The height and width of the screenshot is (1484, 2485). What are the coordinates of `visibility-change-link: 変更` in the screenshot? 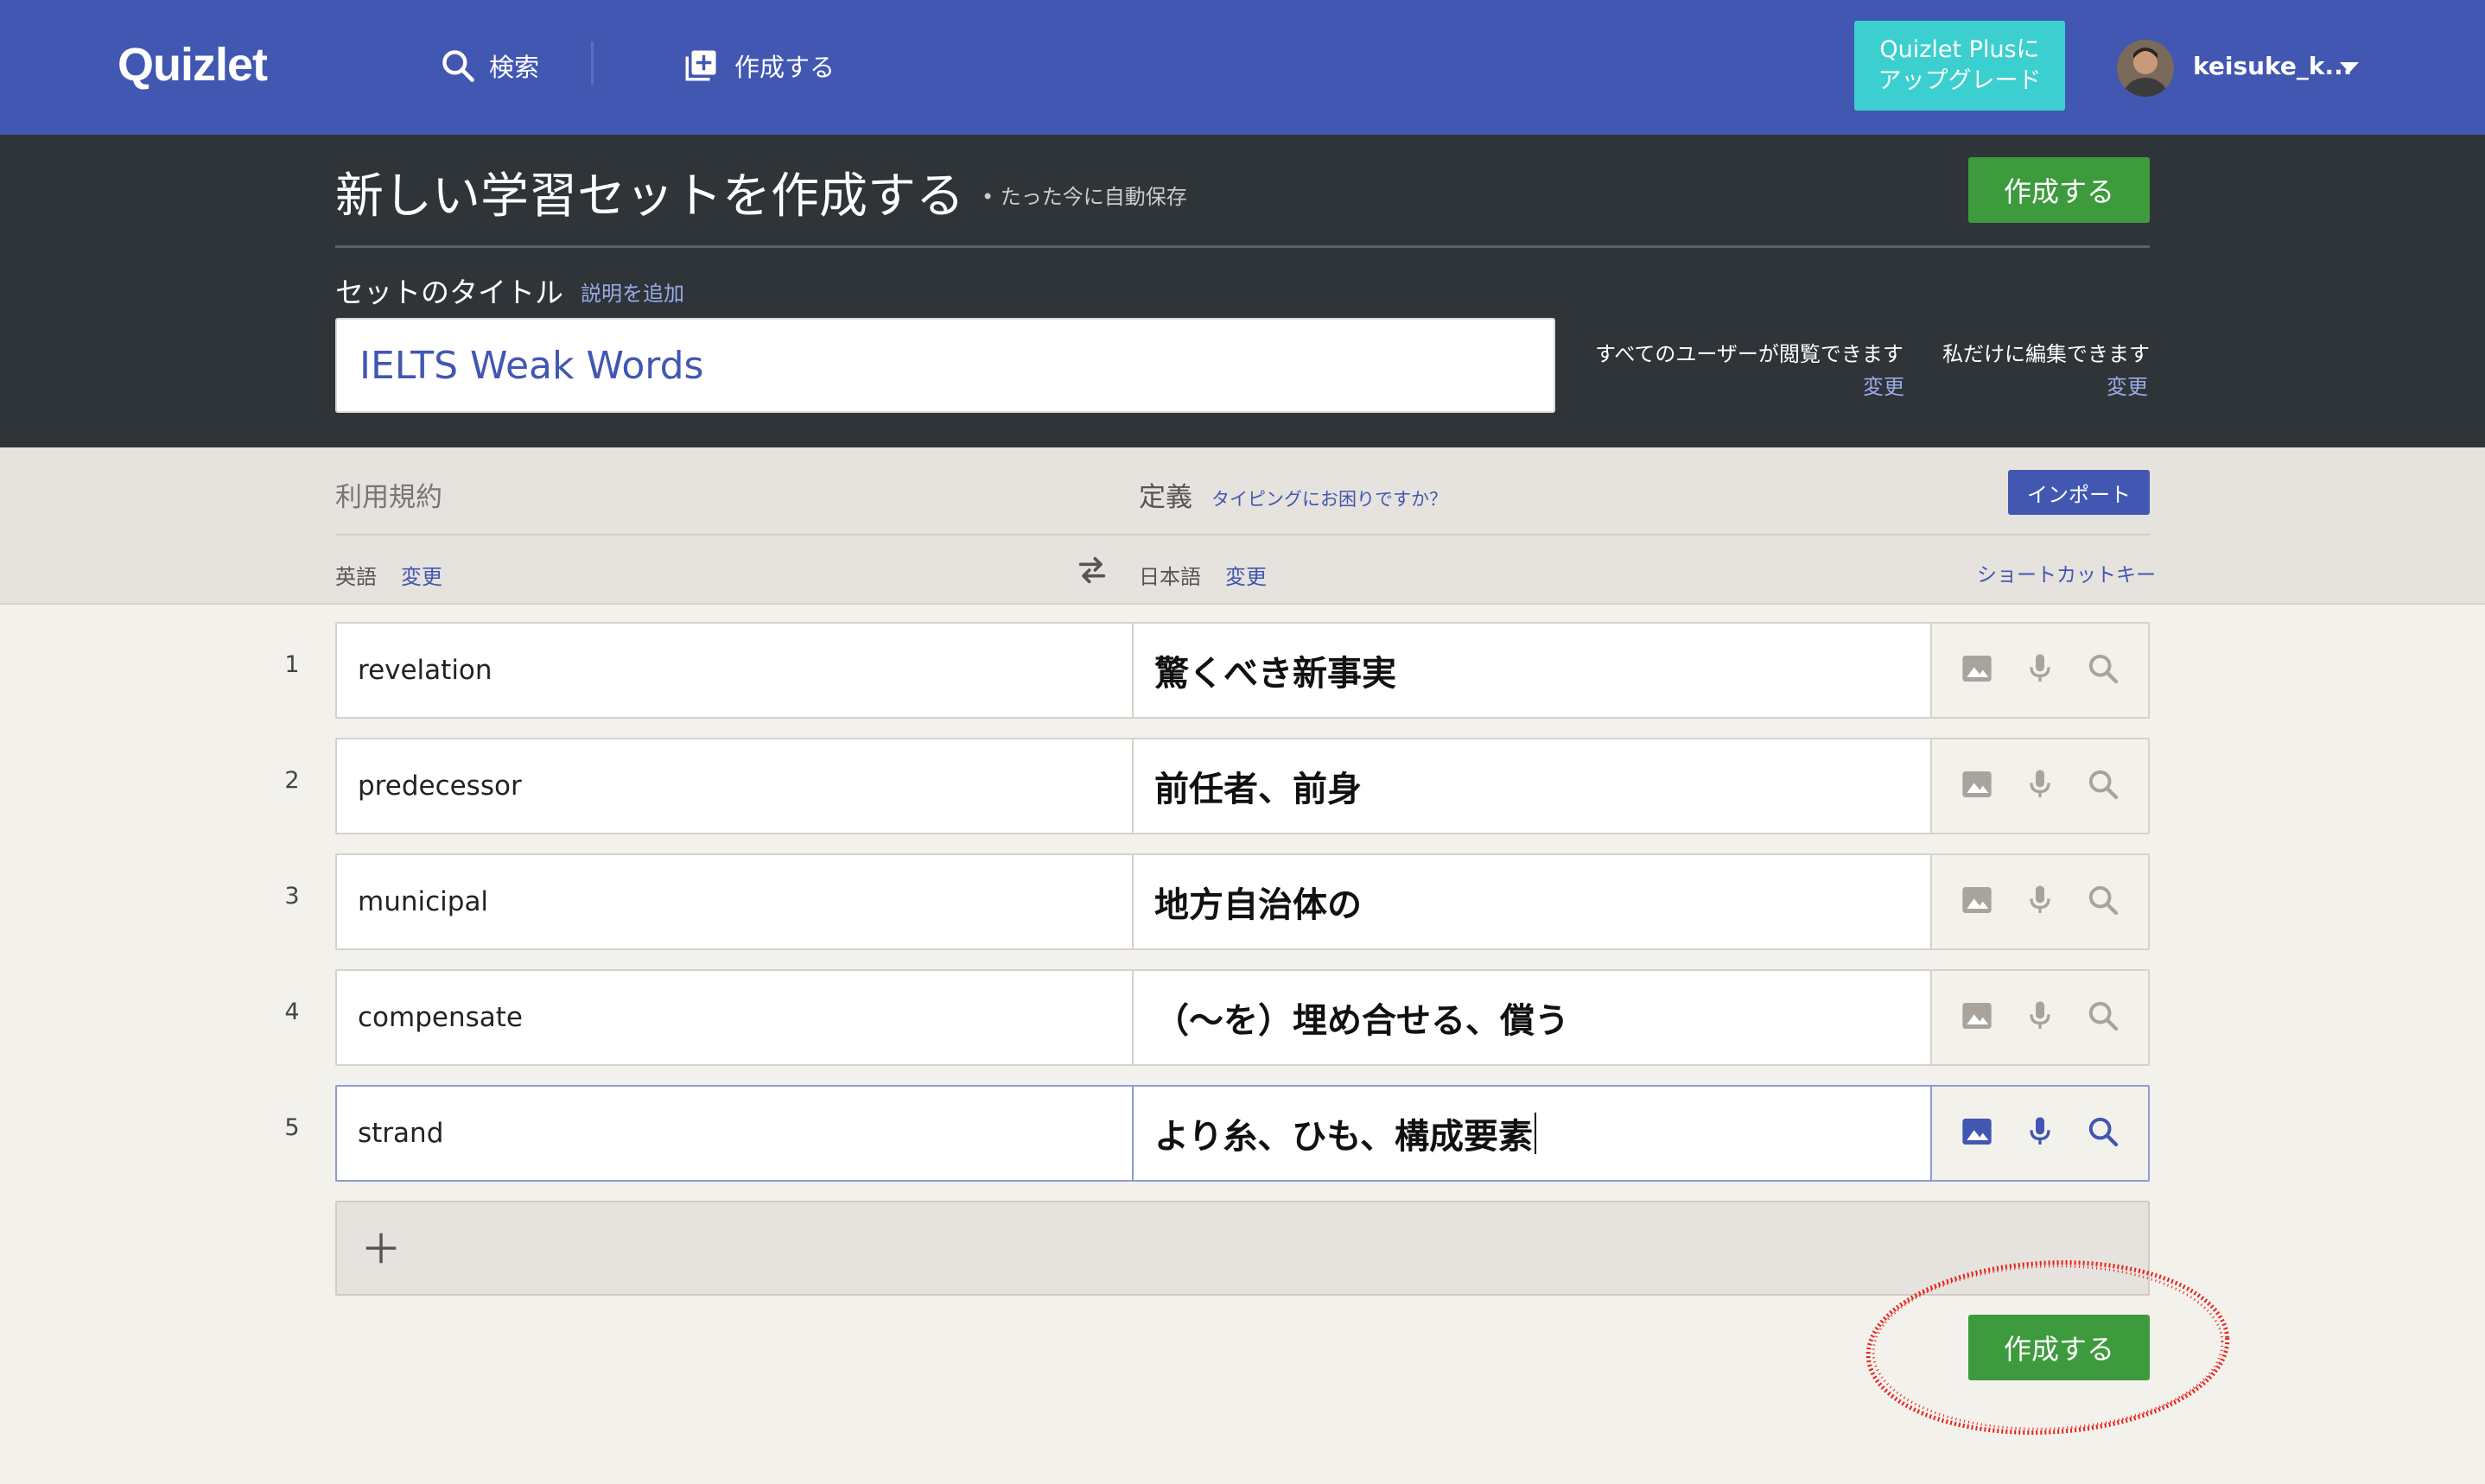 It's located at (1884, 385).